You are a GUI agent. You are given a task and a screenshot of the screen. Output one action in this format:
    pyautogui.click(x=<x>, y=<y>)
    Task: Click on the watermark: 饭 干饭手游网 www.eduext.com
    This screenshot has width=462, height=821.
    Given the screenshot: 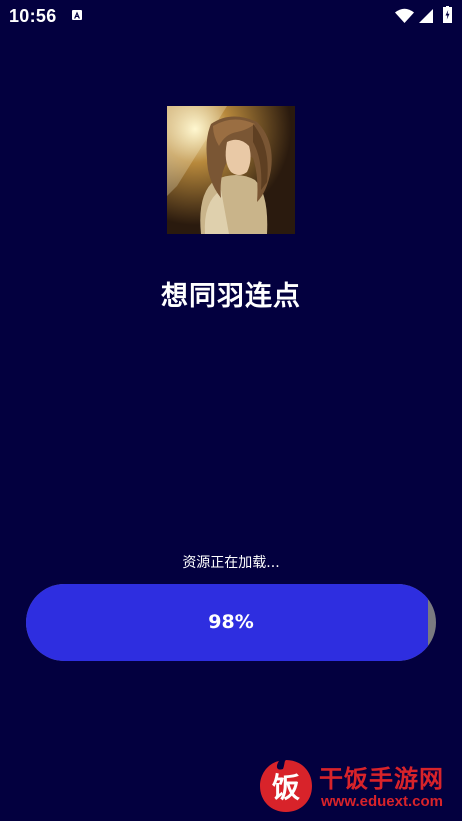 What is the action you would take?
    pyautogui.click(x=355, y=786)
    